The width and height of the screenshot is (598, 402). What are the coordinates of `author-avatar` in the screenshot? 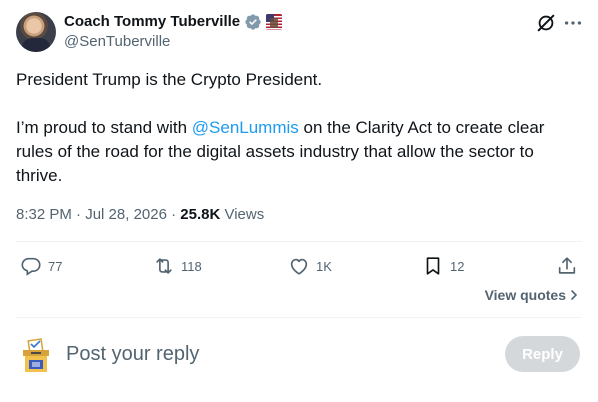 It's located at (36, 32).